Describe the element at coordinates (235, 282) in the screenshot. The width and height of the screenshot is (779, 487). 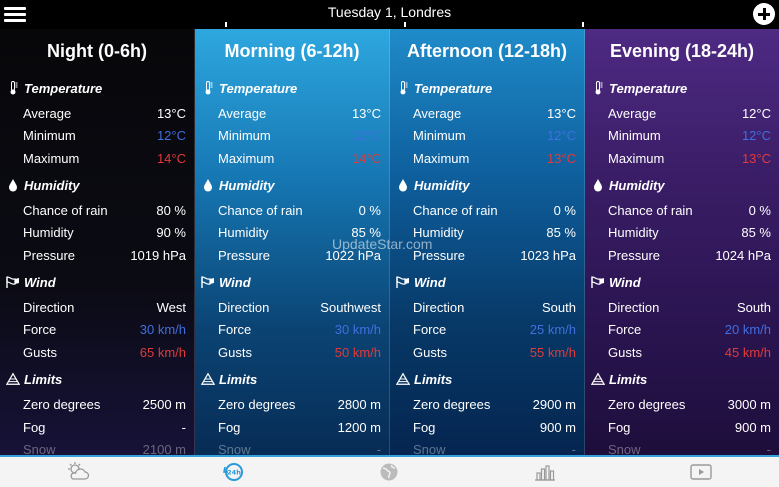
I see `section-label: Wind` at that location.